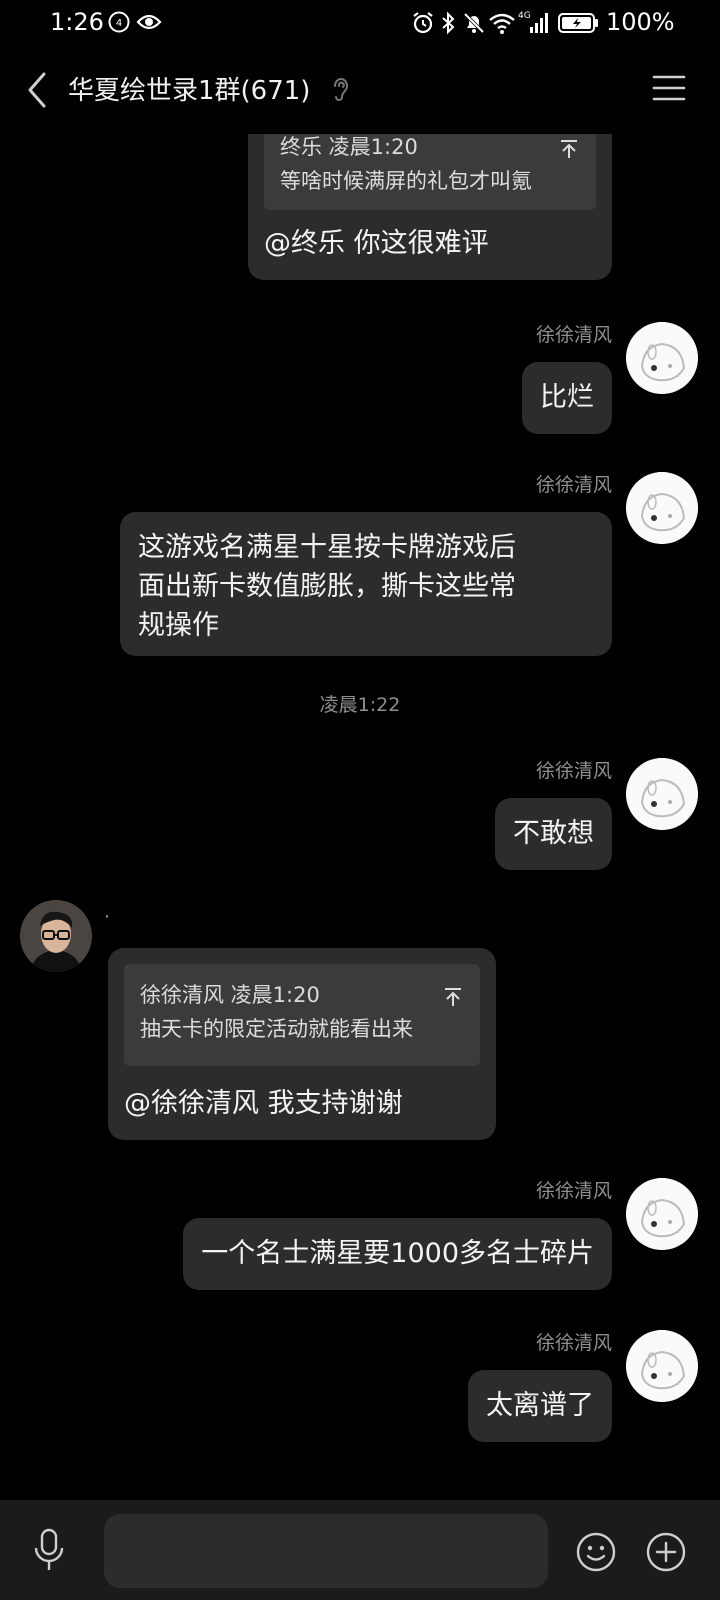  I want to click on message-input, so click(326, 1551).